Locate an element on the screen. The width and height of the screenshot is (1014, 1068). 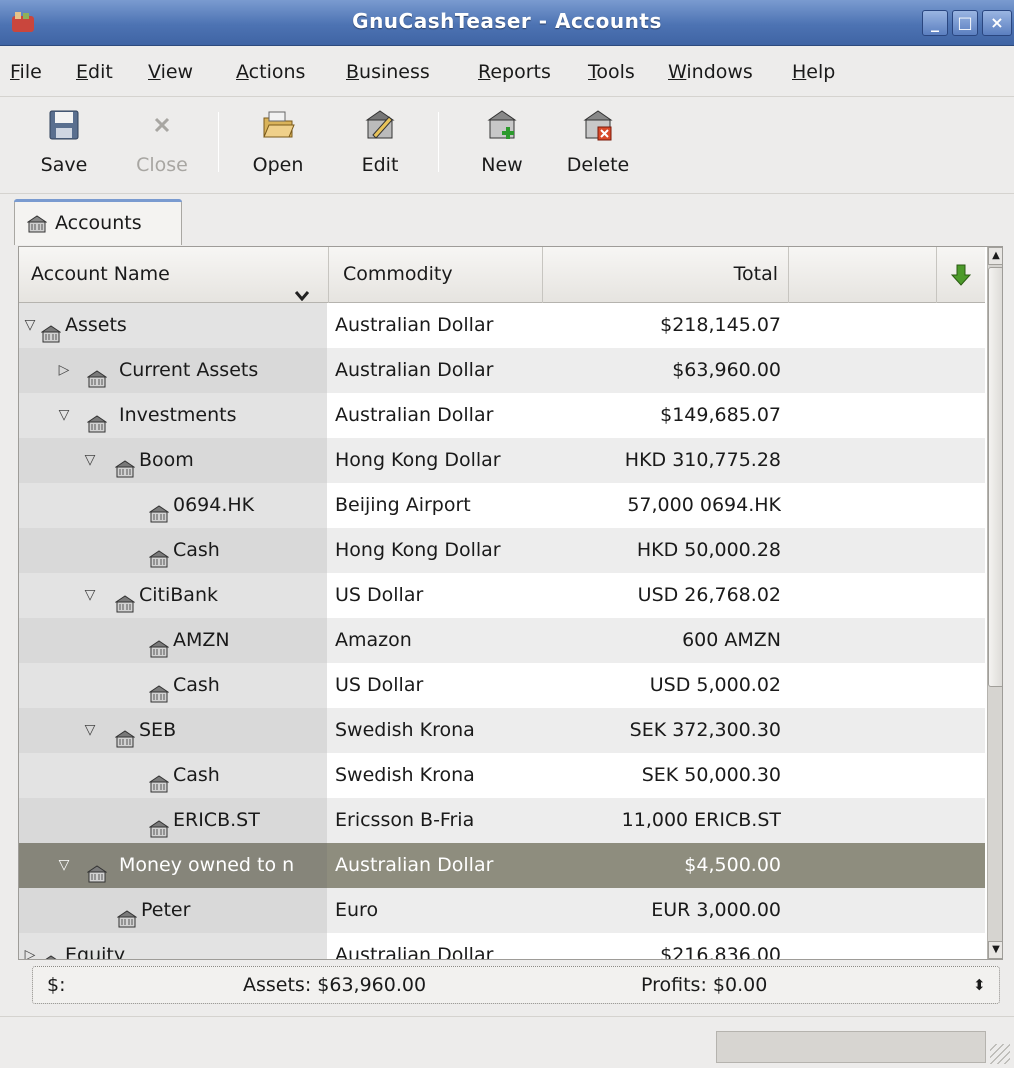
account-name-cell: ERICB.ST is located at coordinates (174, 820).